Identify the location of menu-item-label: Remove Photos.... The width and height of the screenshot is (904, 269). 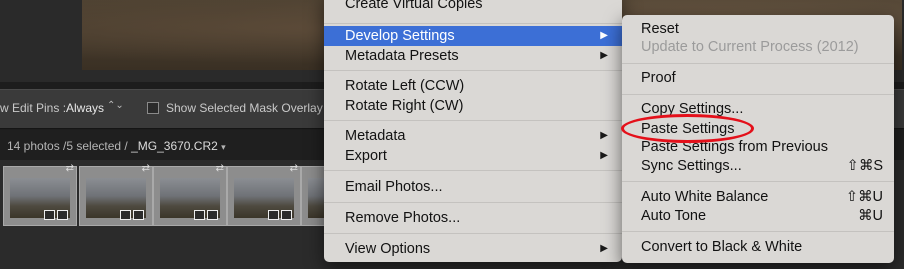
(403, 218).